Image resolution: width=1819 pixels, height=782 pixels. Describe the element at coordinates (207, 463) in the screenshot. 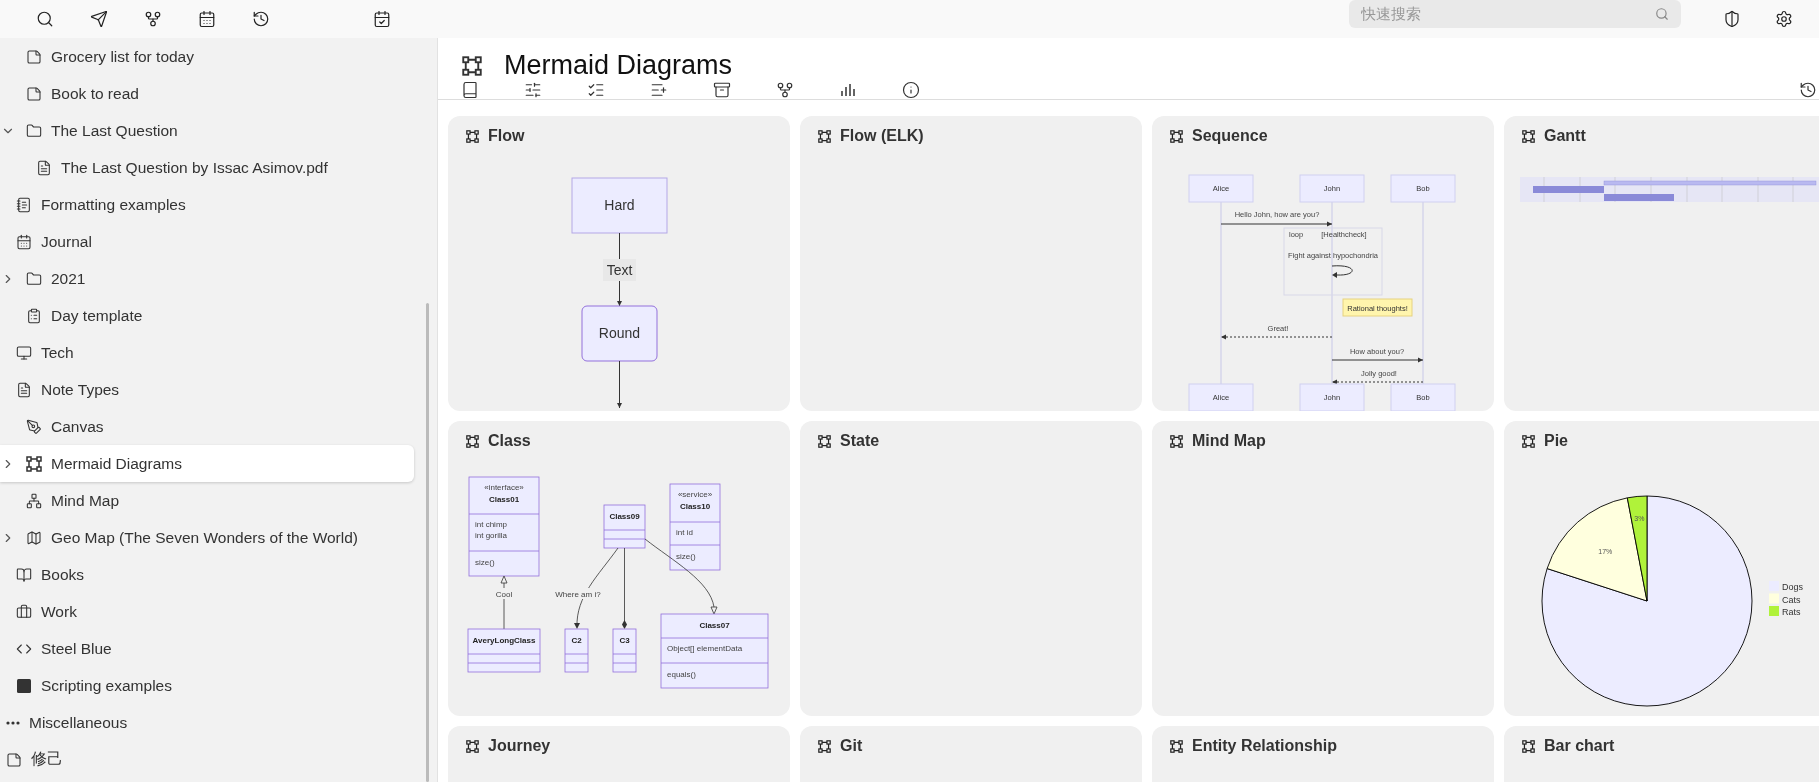

I see `tree-item: Mermaid Diagrams` at that location.